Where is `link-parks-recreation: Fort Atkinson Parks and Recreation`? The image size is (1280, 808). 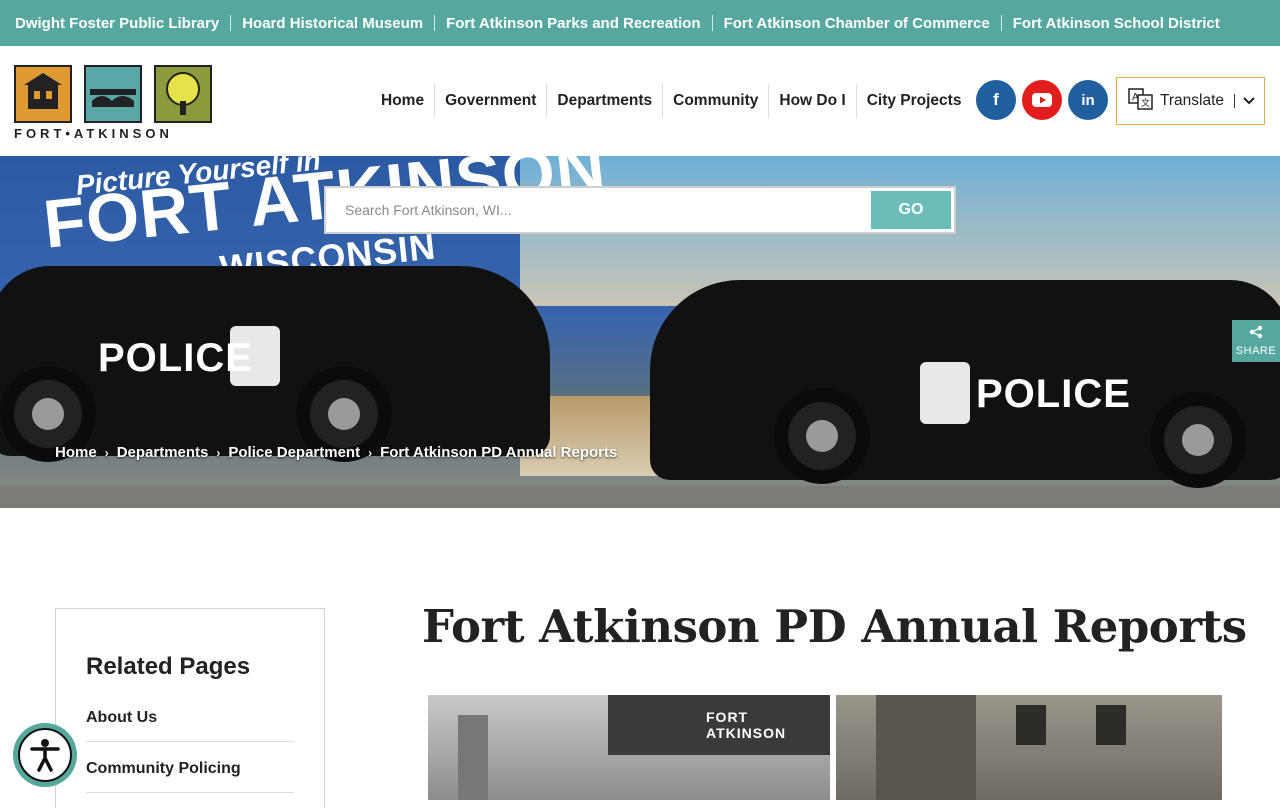 link-parks-recreation: Fort Atkinson Parks and Recreation is located at coordinates (573, 23).